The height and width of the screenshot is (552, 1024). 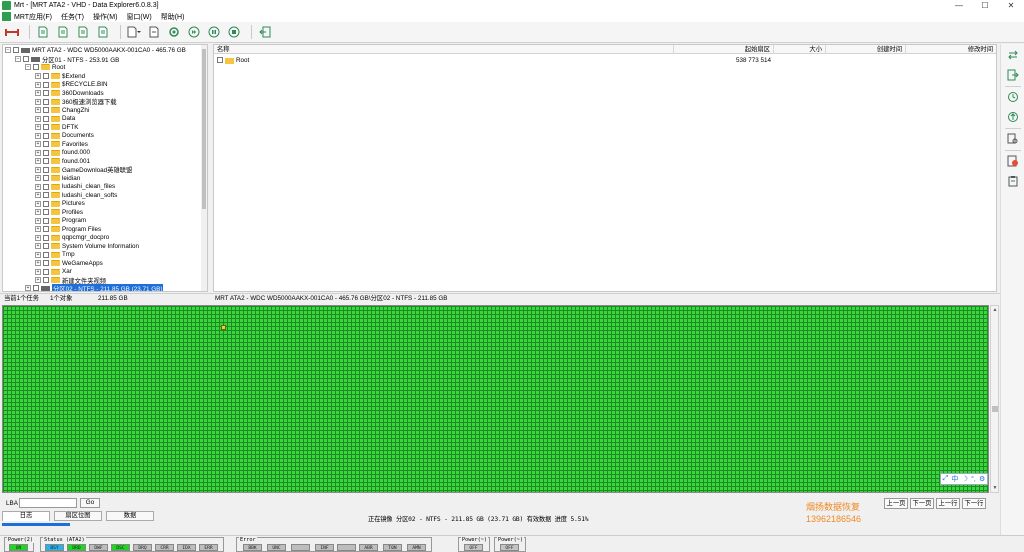 I want to click on tree-folder-item: + Data, so click(x=55, y=119).